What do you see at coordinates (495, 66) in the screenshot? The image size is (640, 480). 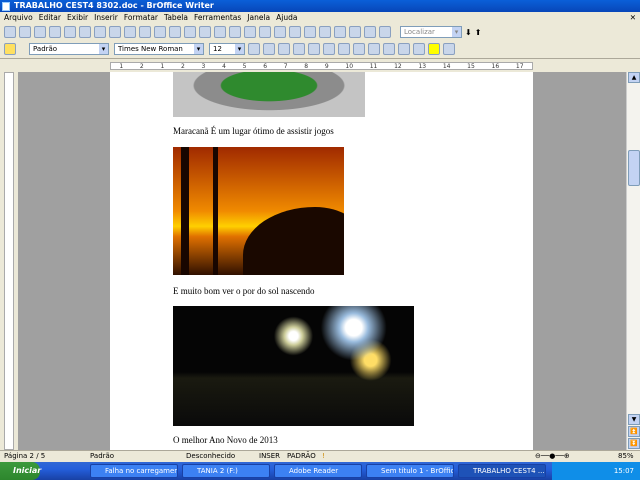 I see `ruler-label: 16` at bounding box center [495, 66].